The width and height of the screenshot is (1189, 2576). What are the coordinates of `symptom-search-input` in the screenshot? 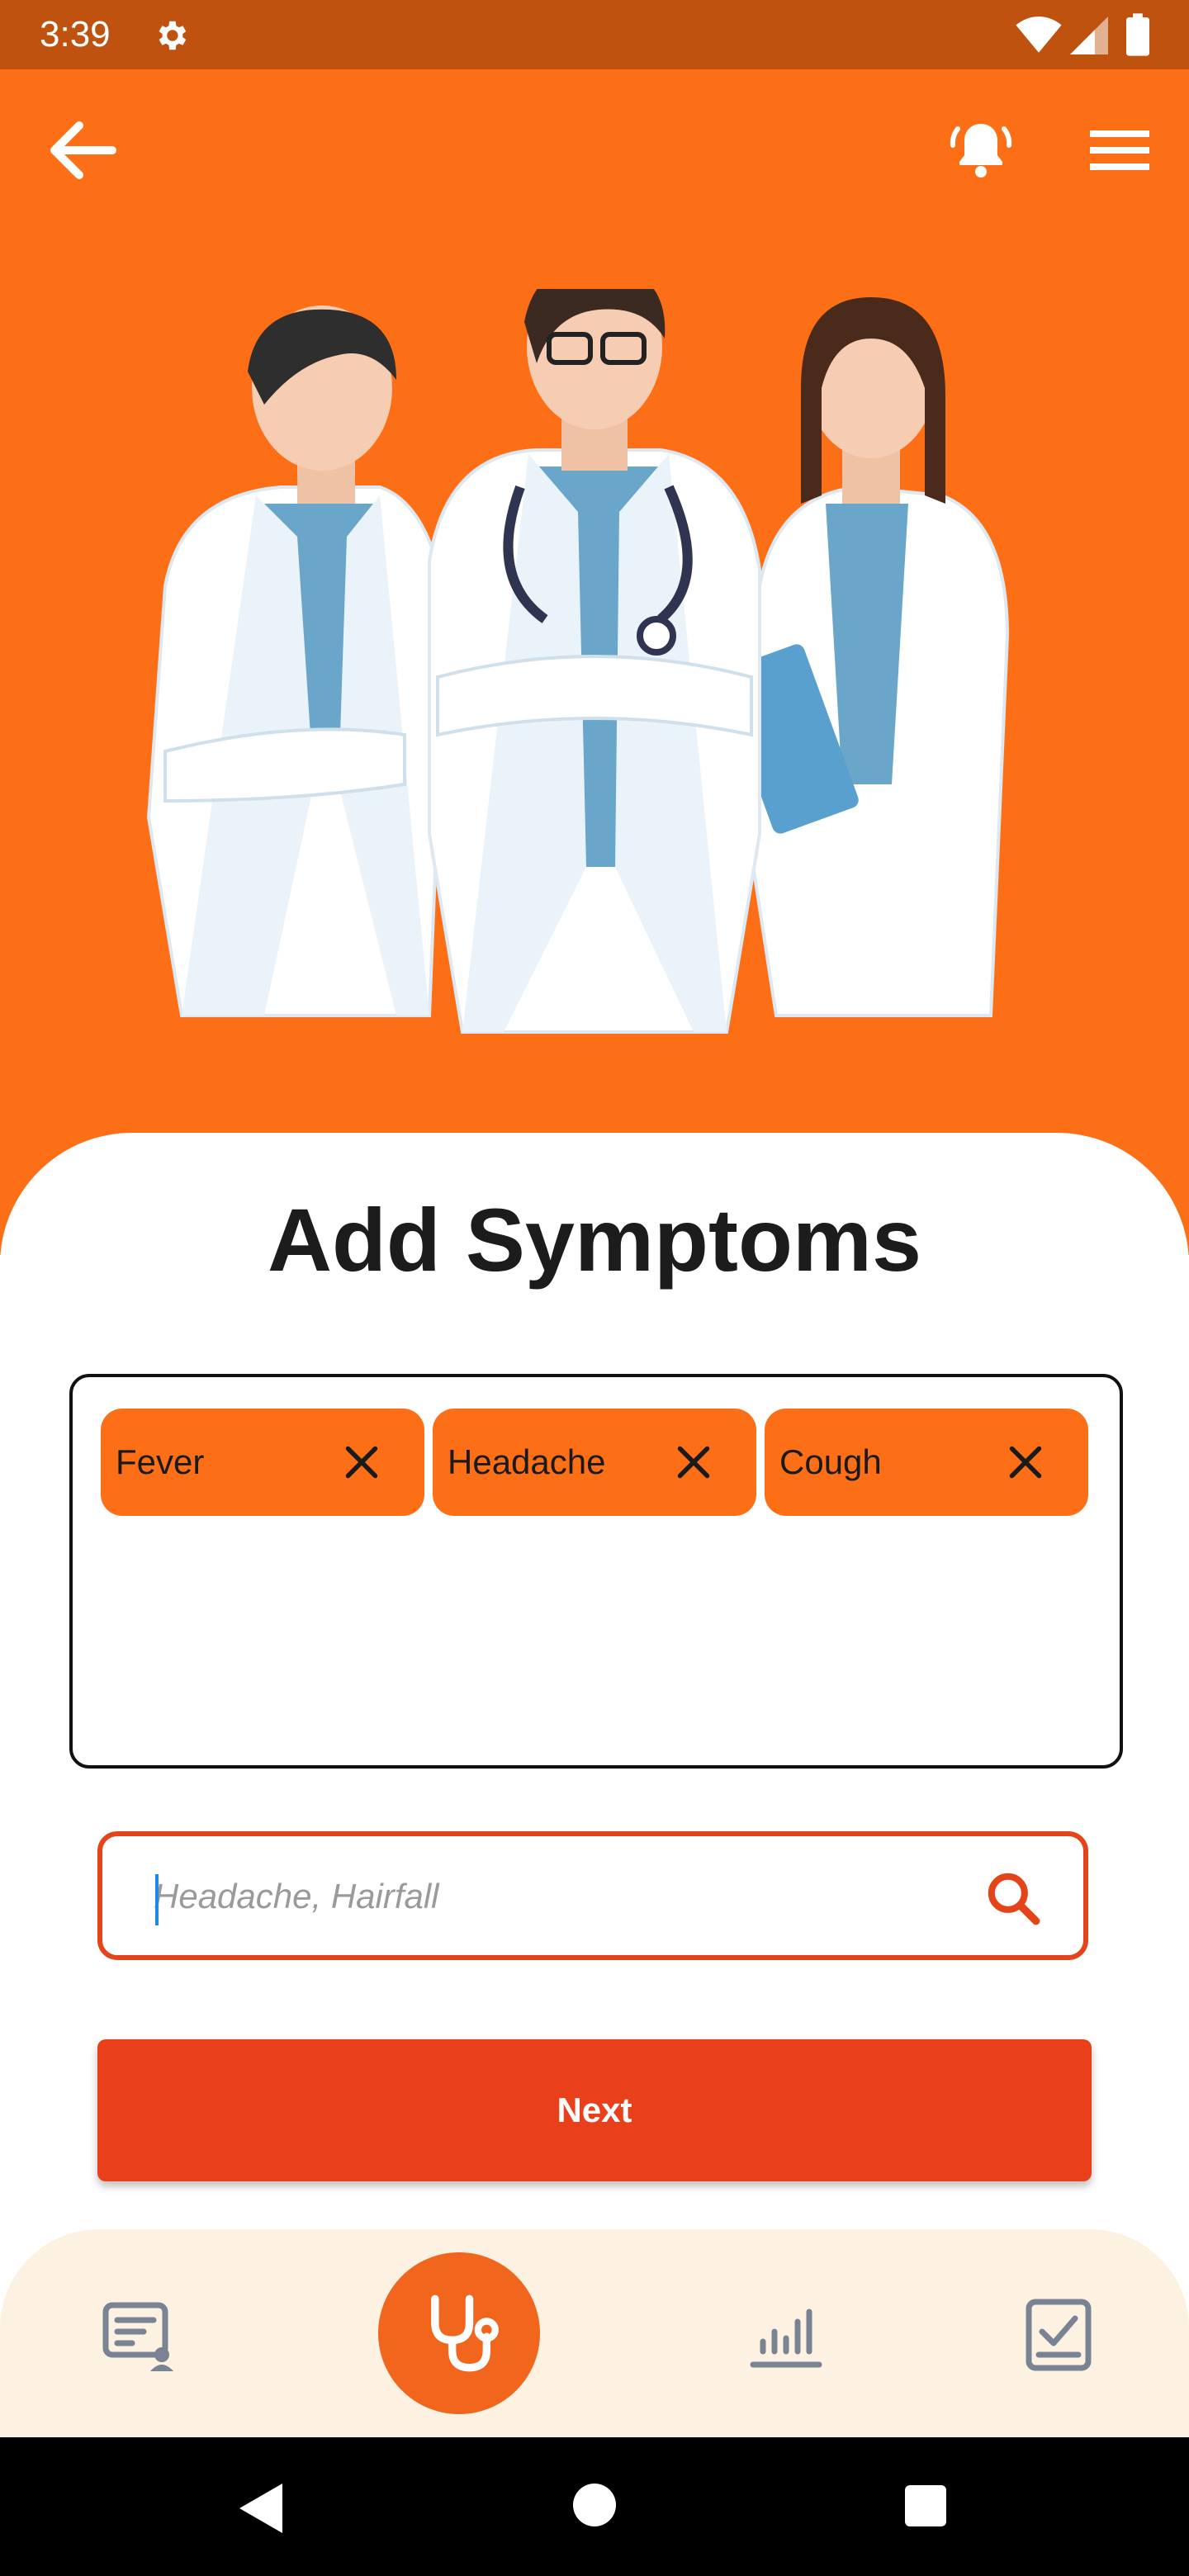 It's located at (566, 1896).